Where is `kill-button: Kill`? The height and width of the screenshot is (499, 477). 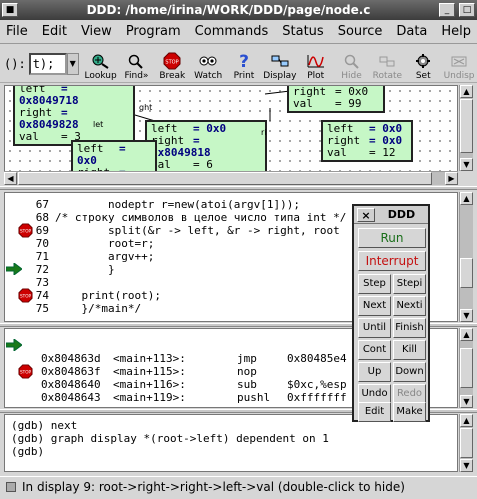 kill-button: Kill is located at coordinates (409, 350).